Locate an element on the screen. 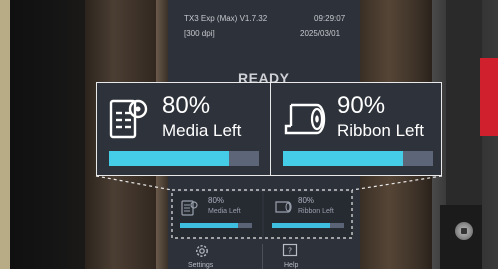  media-level-bar is located at coordinates (184, 158).